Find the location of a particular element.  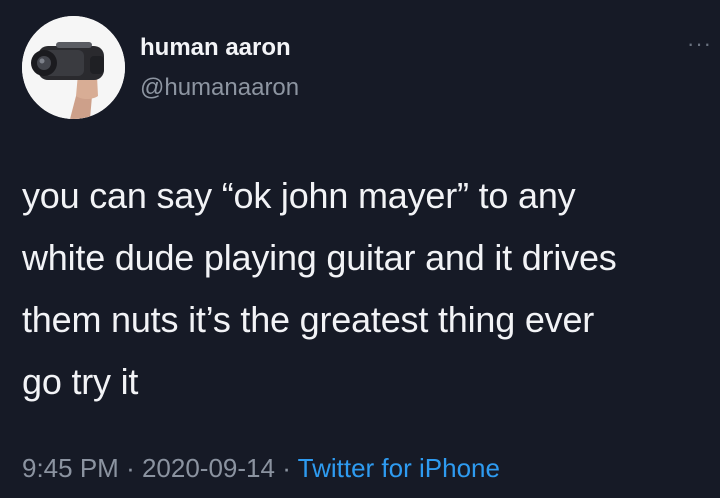

display-name: human aaron is located at coordinates (215, 48).